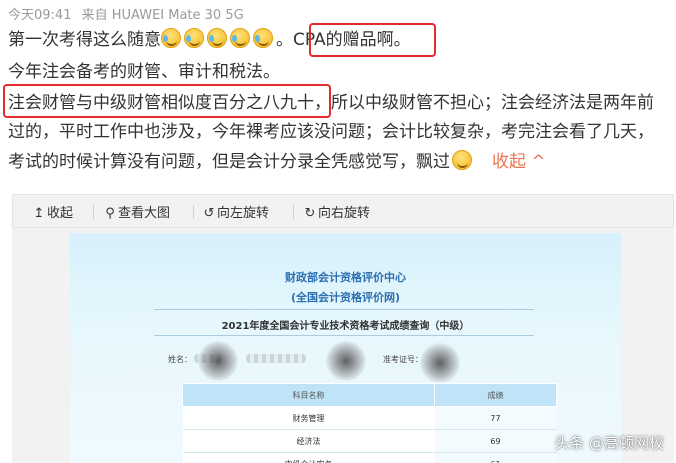 This screenshot has height=463, width=676. I want to click on image-toolbar: ↥ 收起 ⚲ 查看大图 ↺ 向左旋转 ↻ 向右旋转, so click(343, 211).